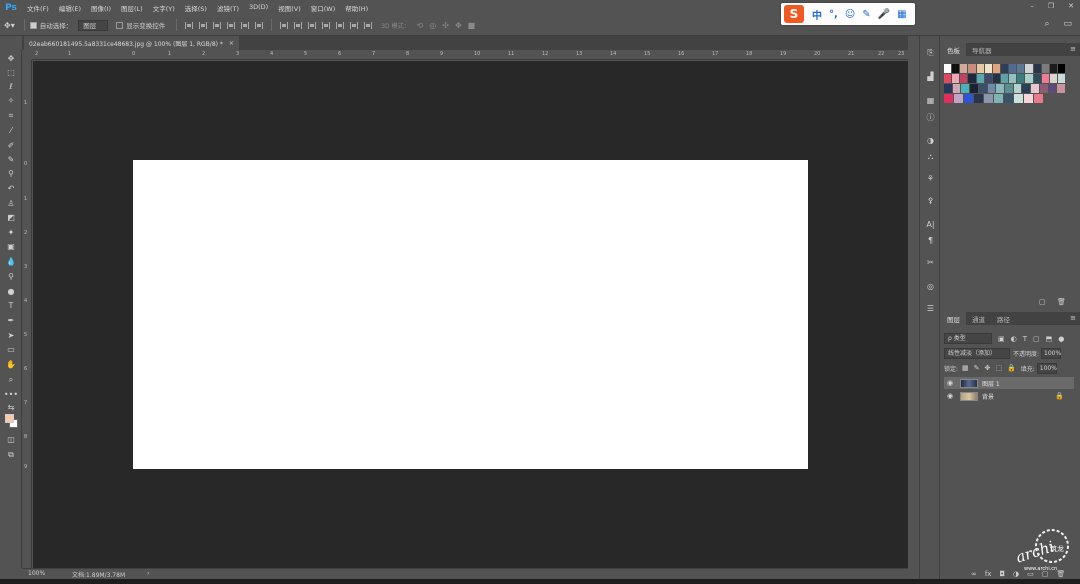 Image resolution: width=1080 pixels, height=584 pixels. What do you see at coordinates (101, 8) in the screenshot?
I see `menu-image: 图像(I)` at bounding box center [101, 8].